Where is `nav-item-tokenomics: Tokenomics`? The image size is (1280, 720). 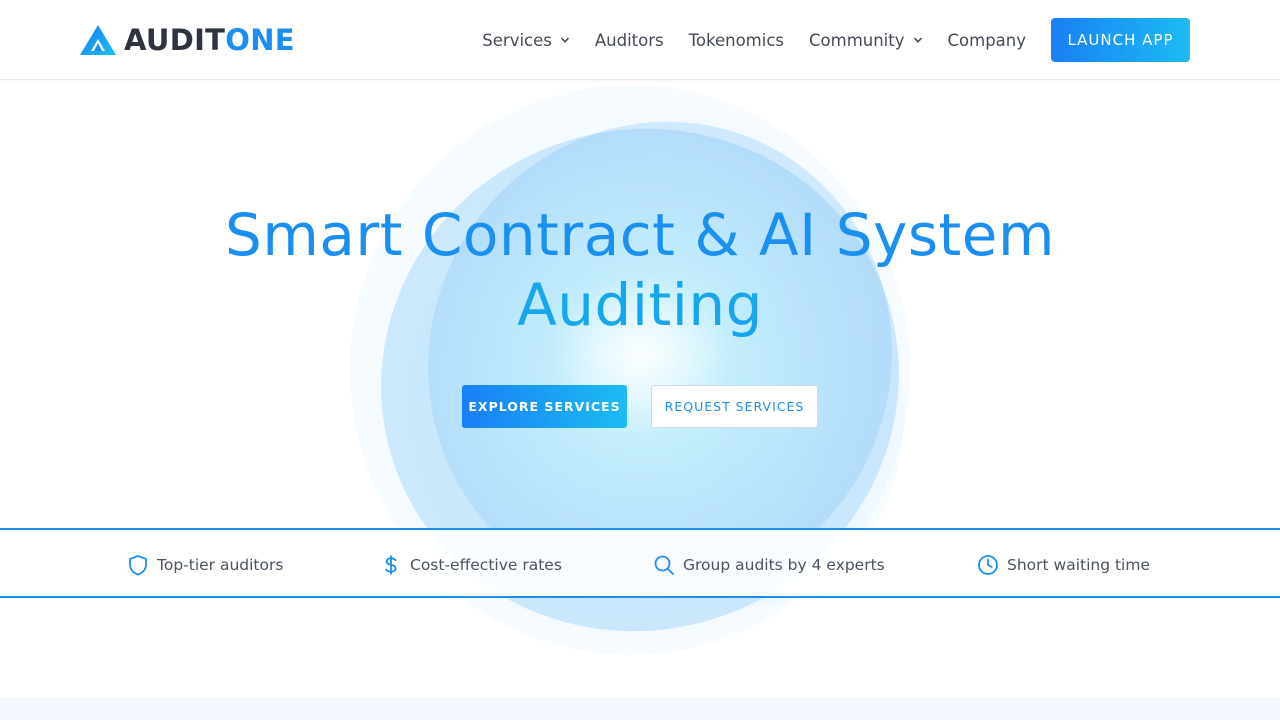
nav-item-tokenomics: Tokenomics is located at coordinates (736, 40).